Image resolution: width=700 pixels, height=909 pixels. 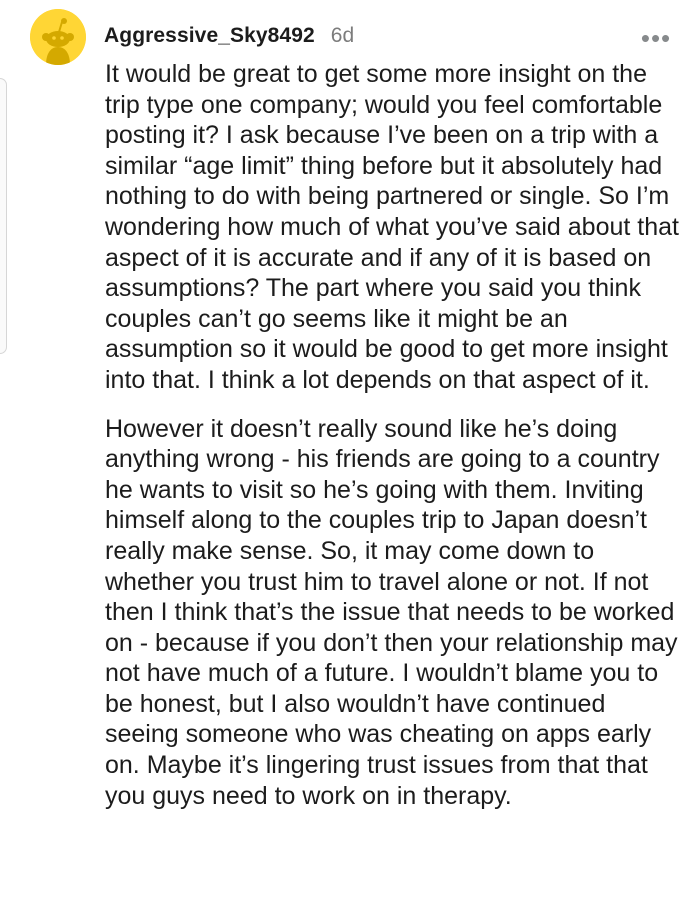 I want to click on avatar, so click(x=58, y=37).